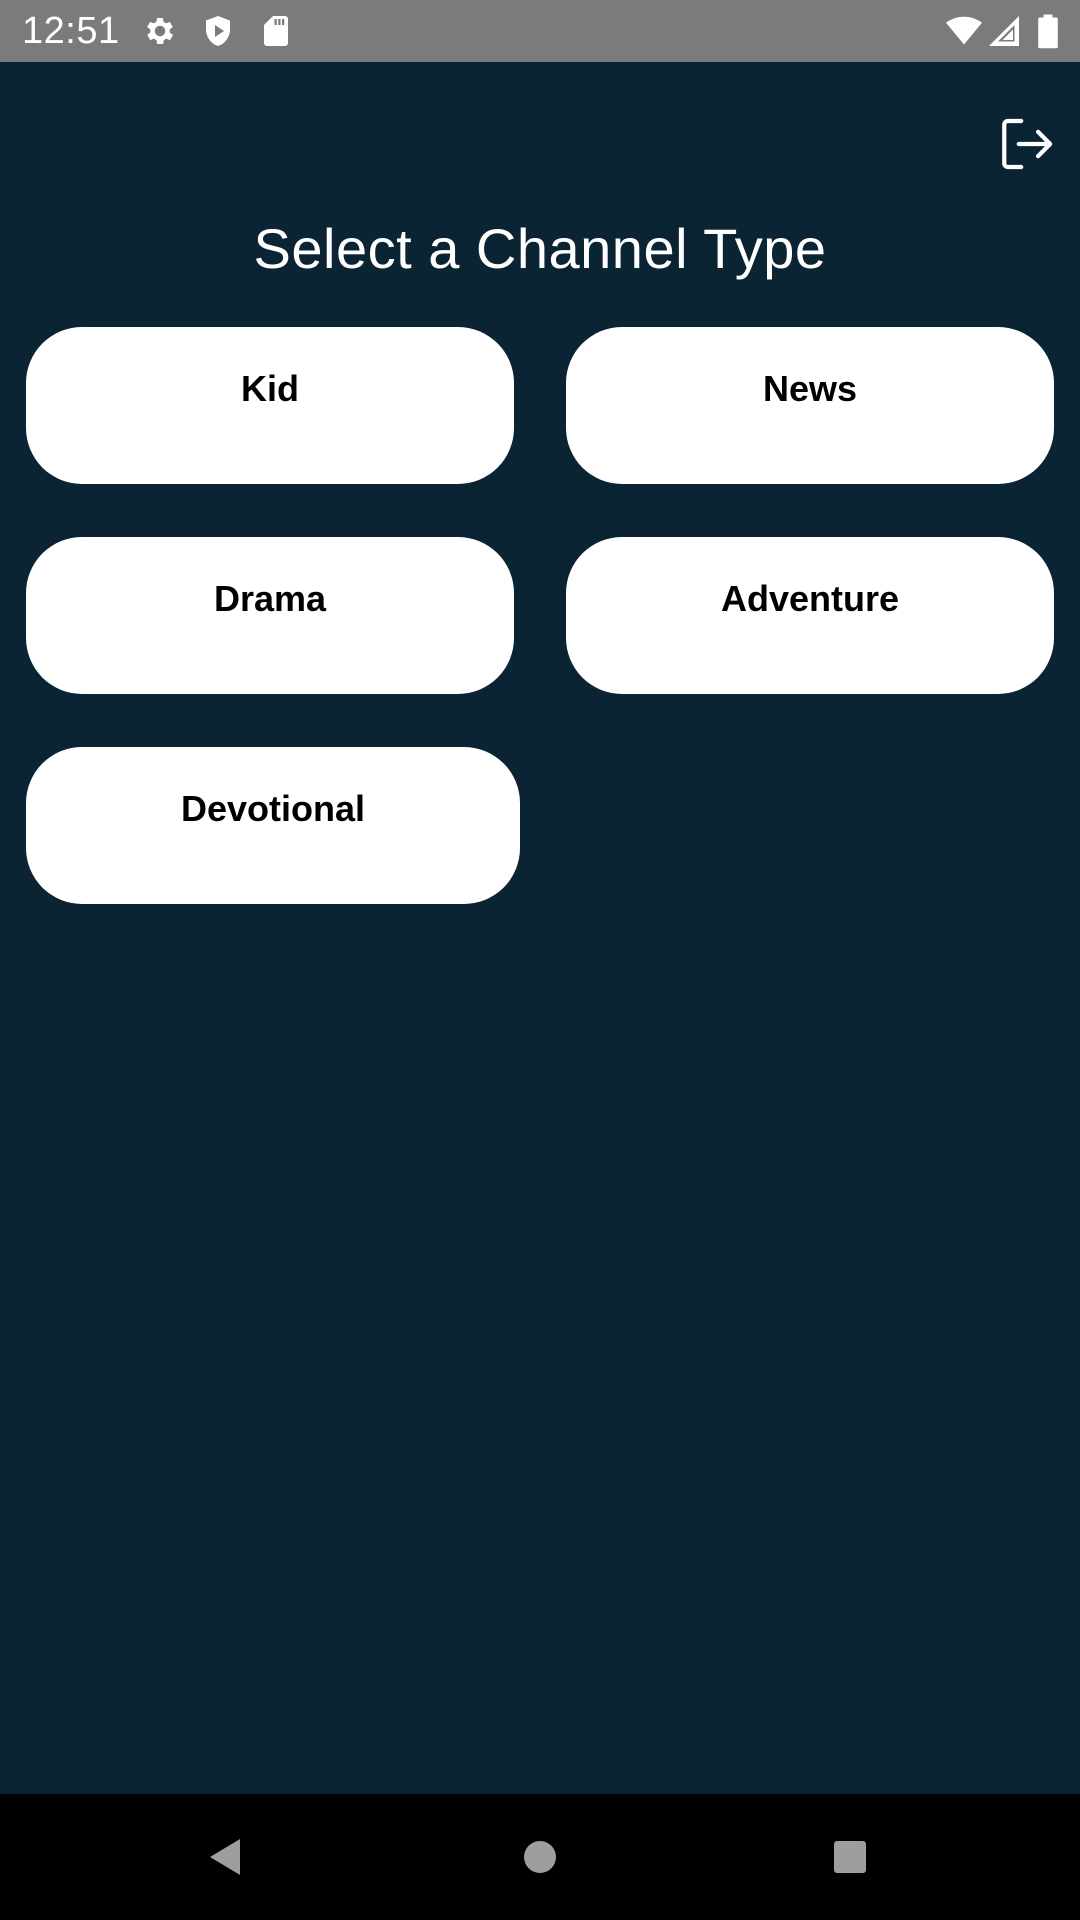 The height and width of the screenshot is (1920, 1080). I want to click on sd-card-icon, so click(276, 31).